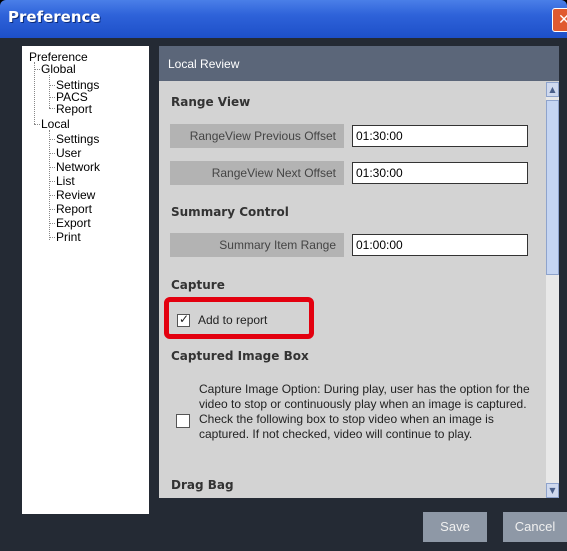 This screenshot has width=567, height=551. What do you see at coordinates (74, 109) in the screenshot?
I see `tree-item-global-report: Report` at bounding box center [74, 109].